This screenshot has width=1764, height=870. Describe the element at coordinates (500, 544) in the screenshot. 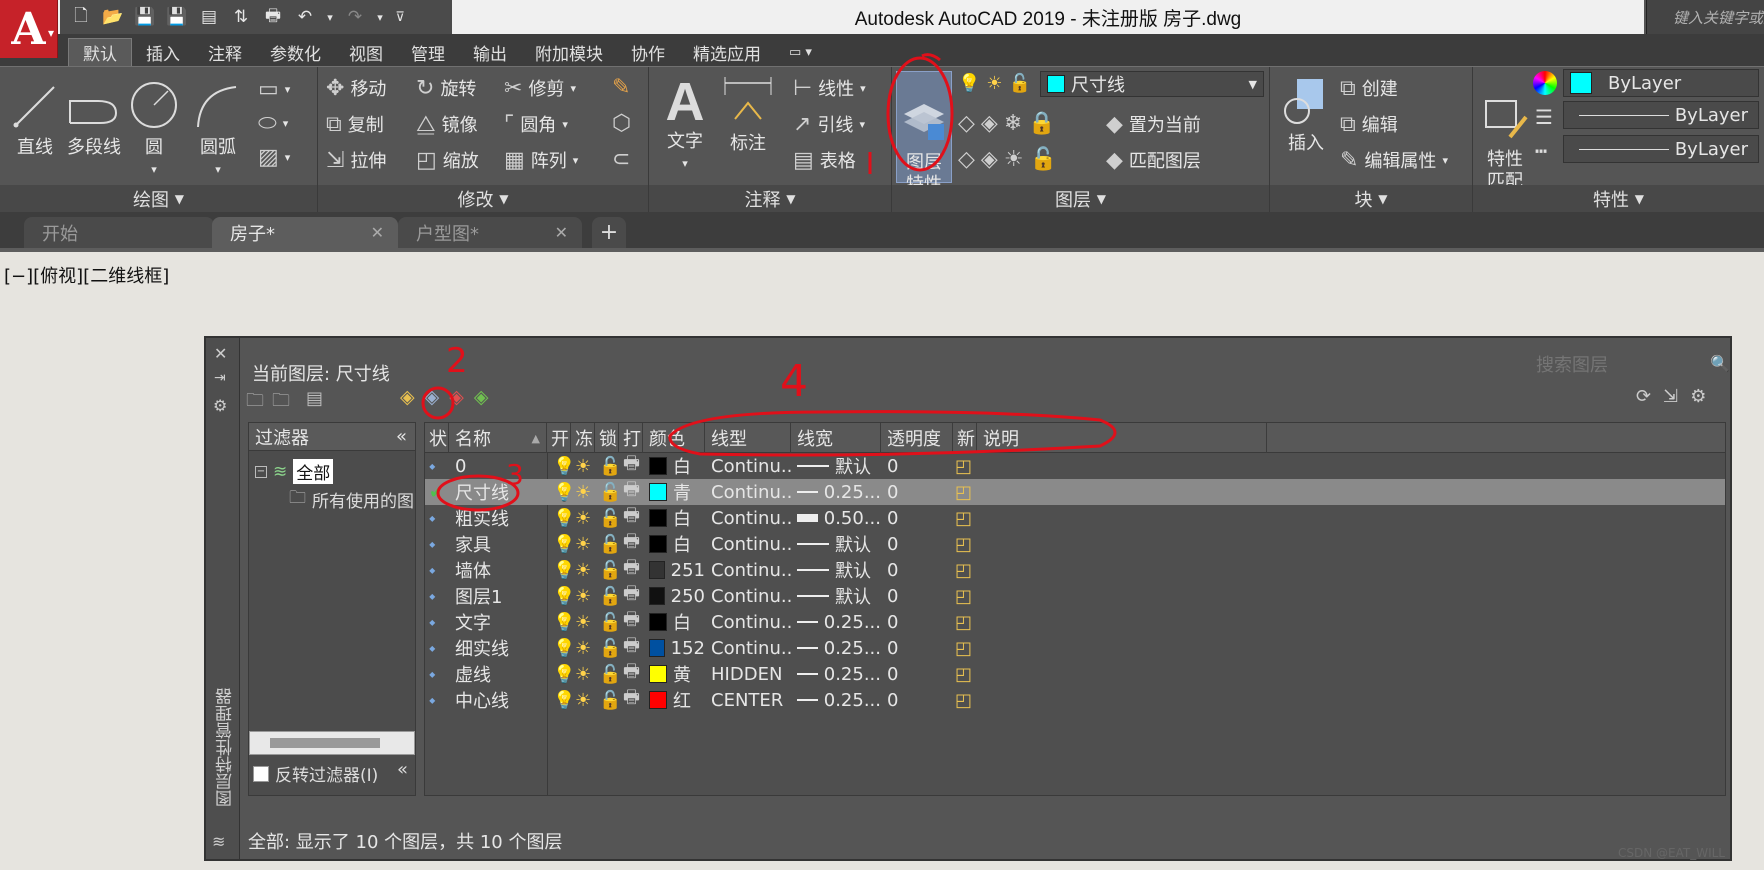

I see `layer-name: 家具` at that location.